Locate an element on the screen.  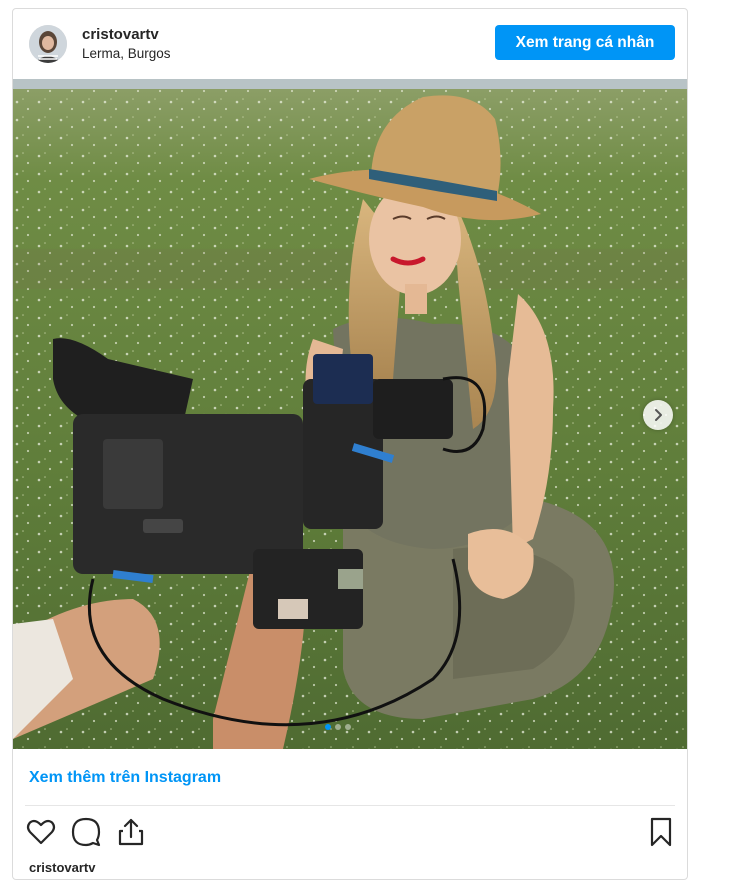
divider is located at coordinates (350, 805).